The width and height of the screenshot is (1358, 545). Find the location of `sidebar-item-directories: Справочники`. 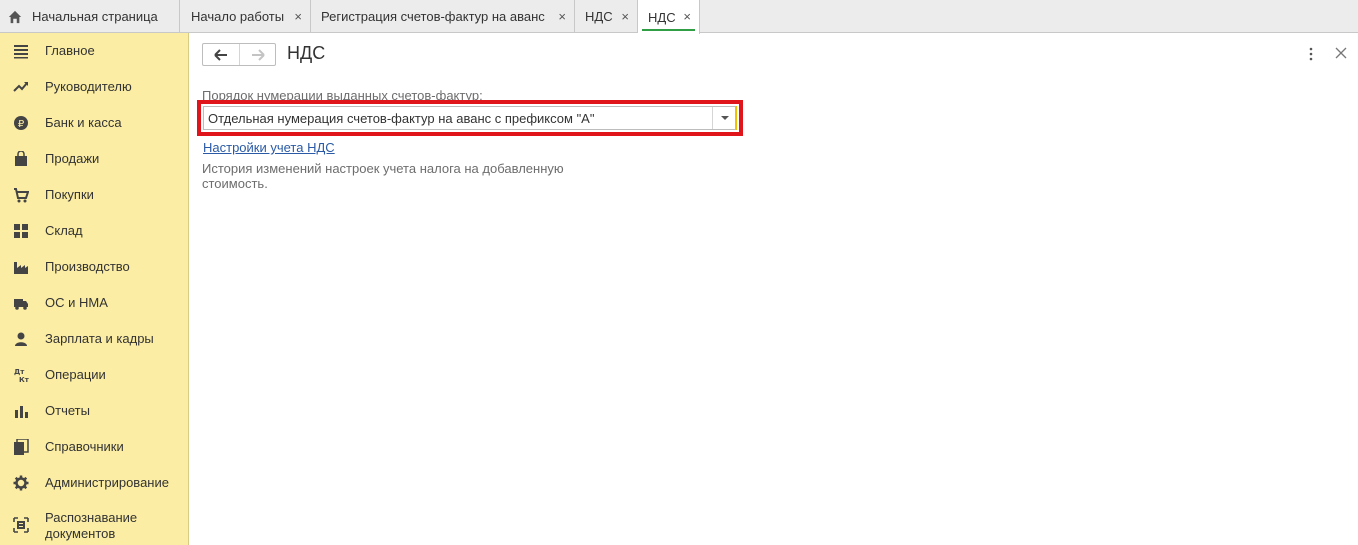

sidebar-item-directories: Справочники is located at coordinates (94, 447).